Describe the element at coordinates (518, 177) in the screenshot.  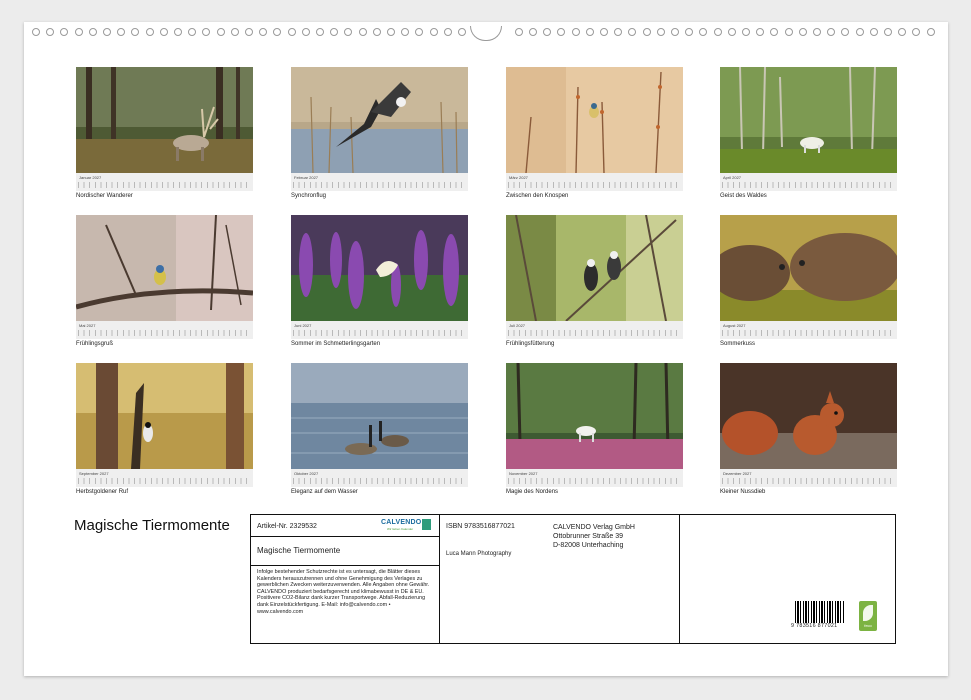
I see `month-label: März 2027` at that location.